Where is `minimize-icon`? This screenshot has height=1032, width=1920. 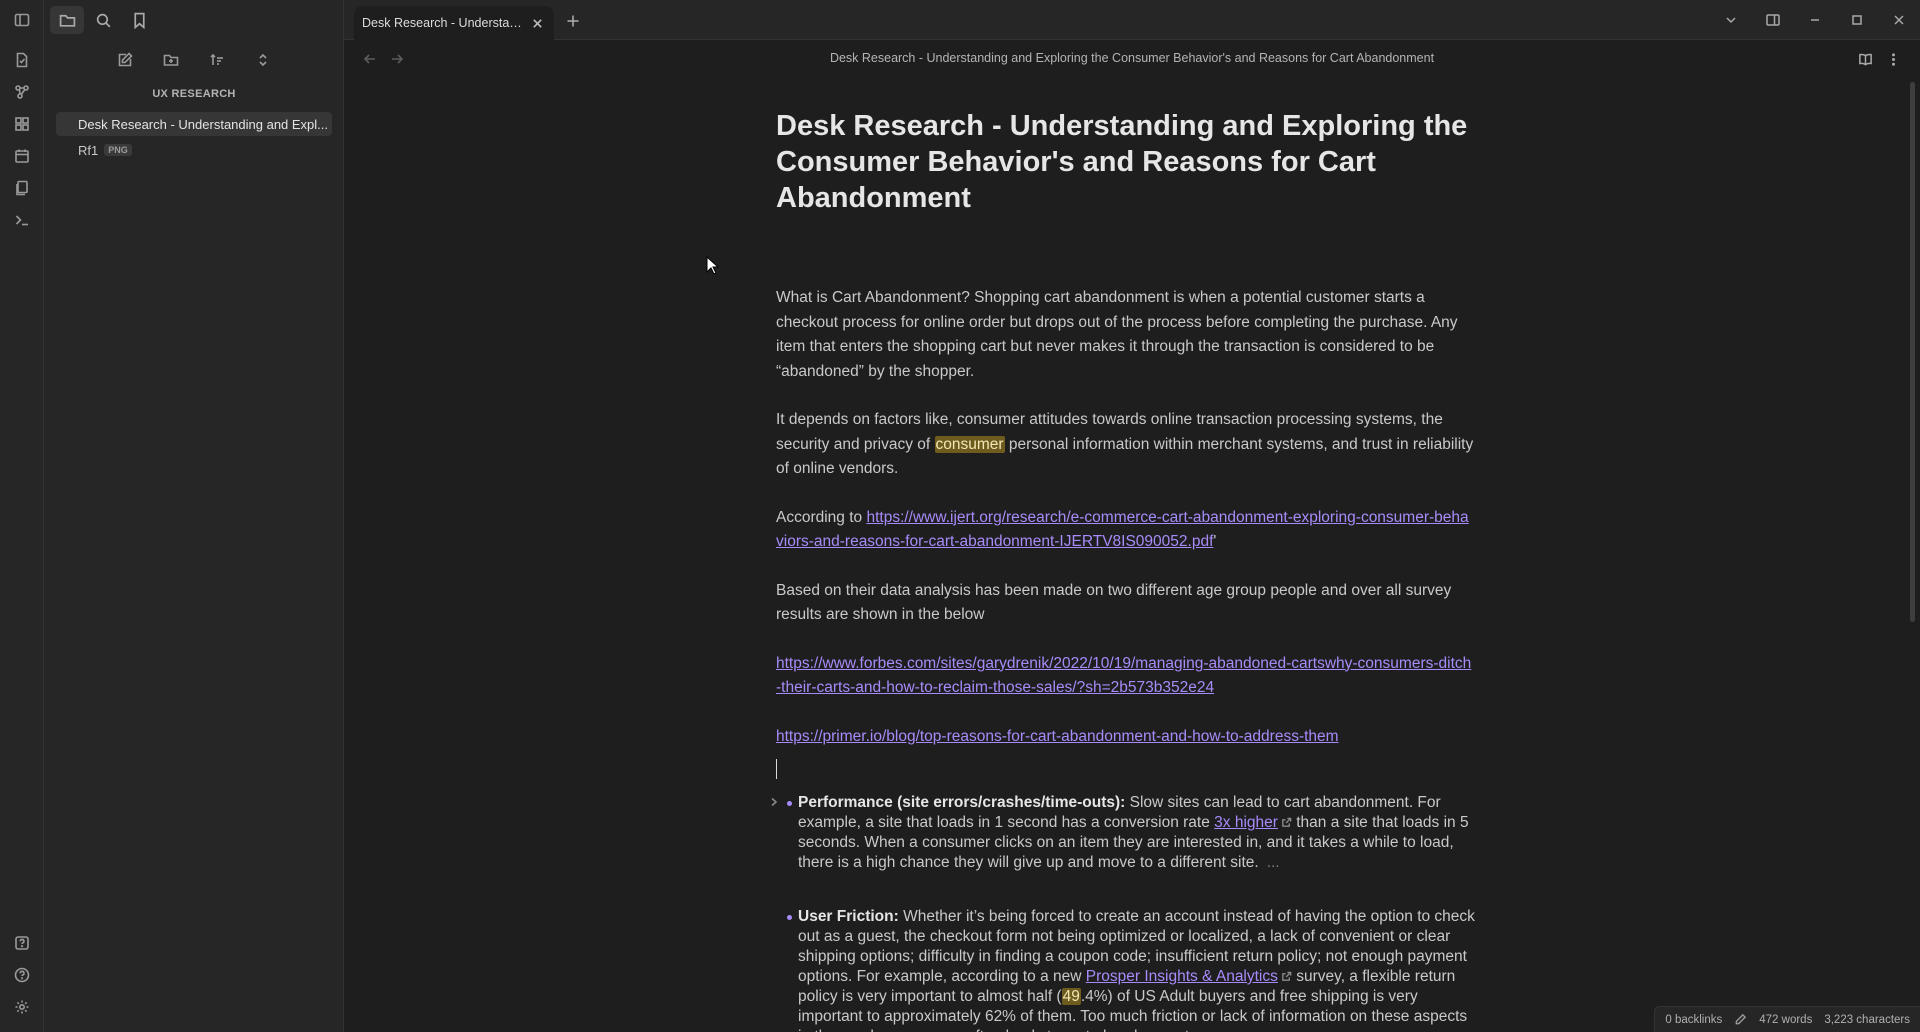
minimize-icon is located at coordinates (1815, 20).